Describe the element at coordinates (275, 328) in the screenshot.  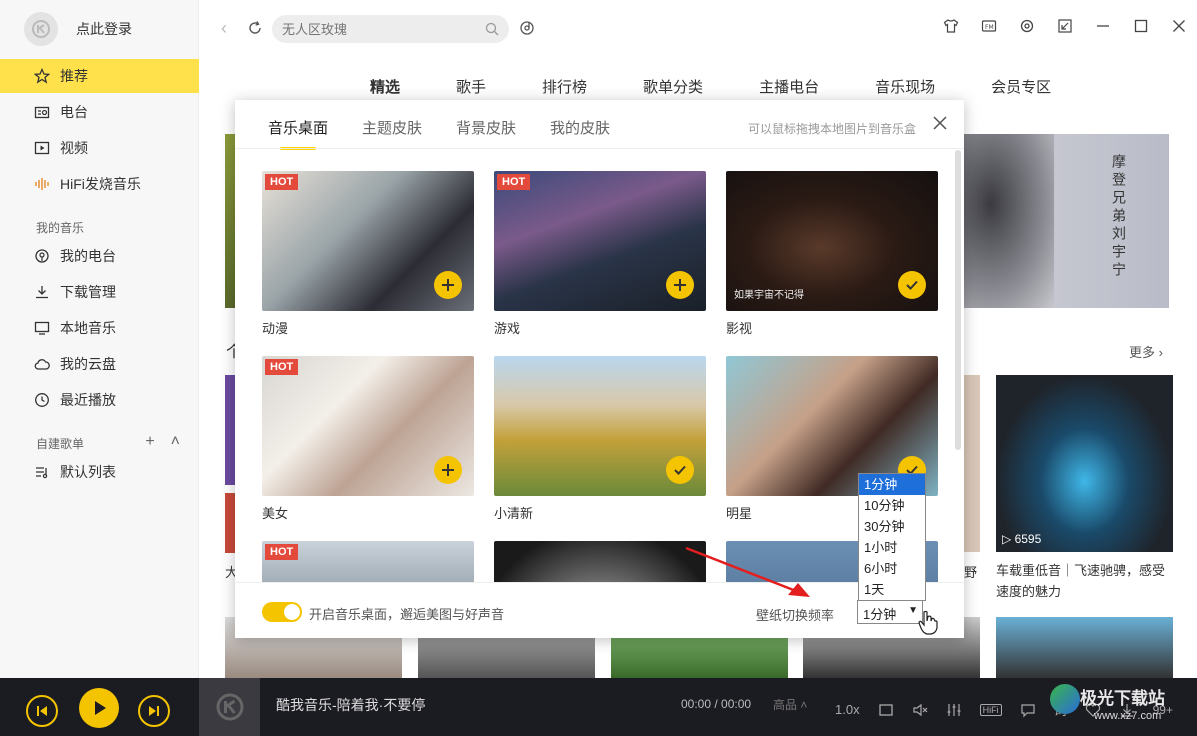
I see `tile-label: 动漫` at that location.